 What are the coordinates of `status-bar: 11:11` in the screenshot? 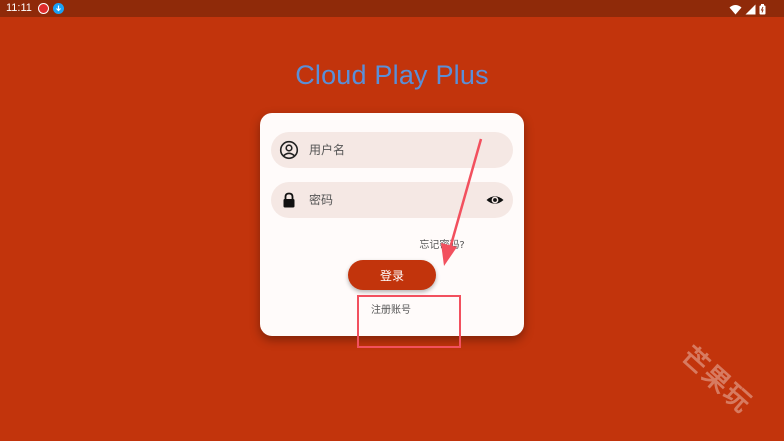 It's located at (392, 8).